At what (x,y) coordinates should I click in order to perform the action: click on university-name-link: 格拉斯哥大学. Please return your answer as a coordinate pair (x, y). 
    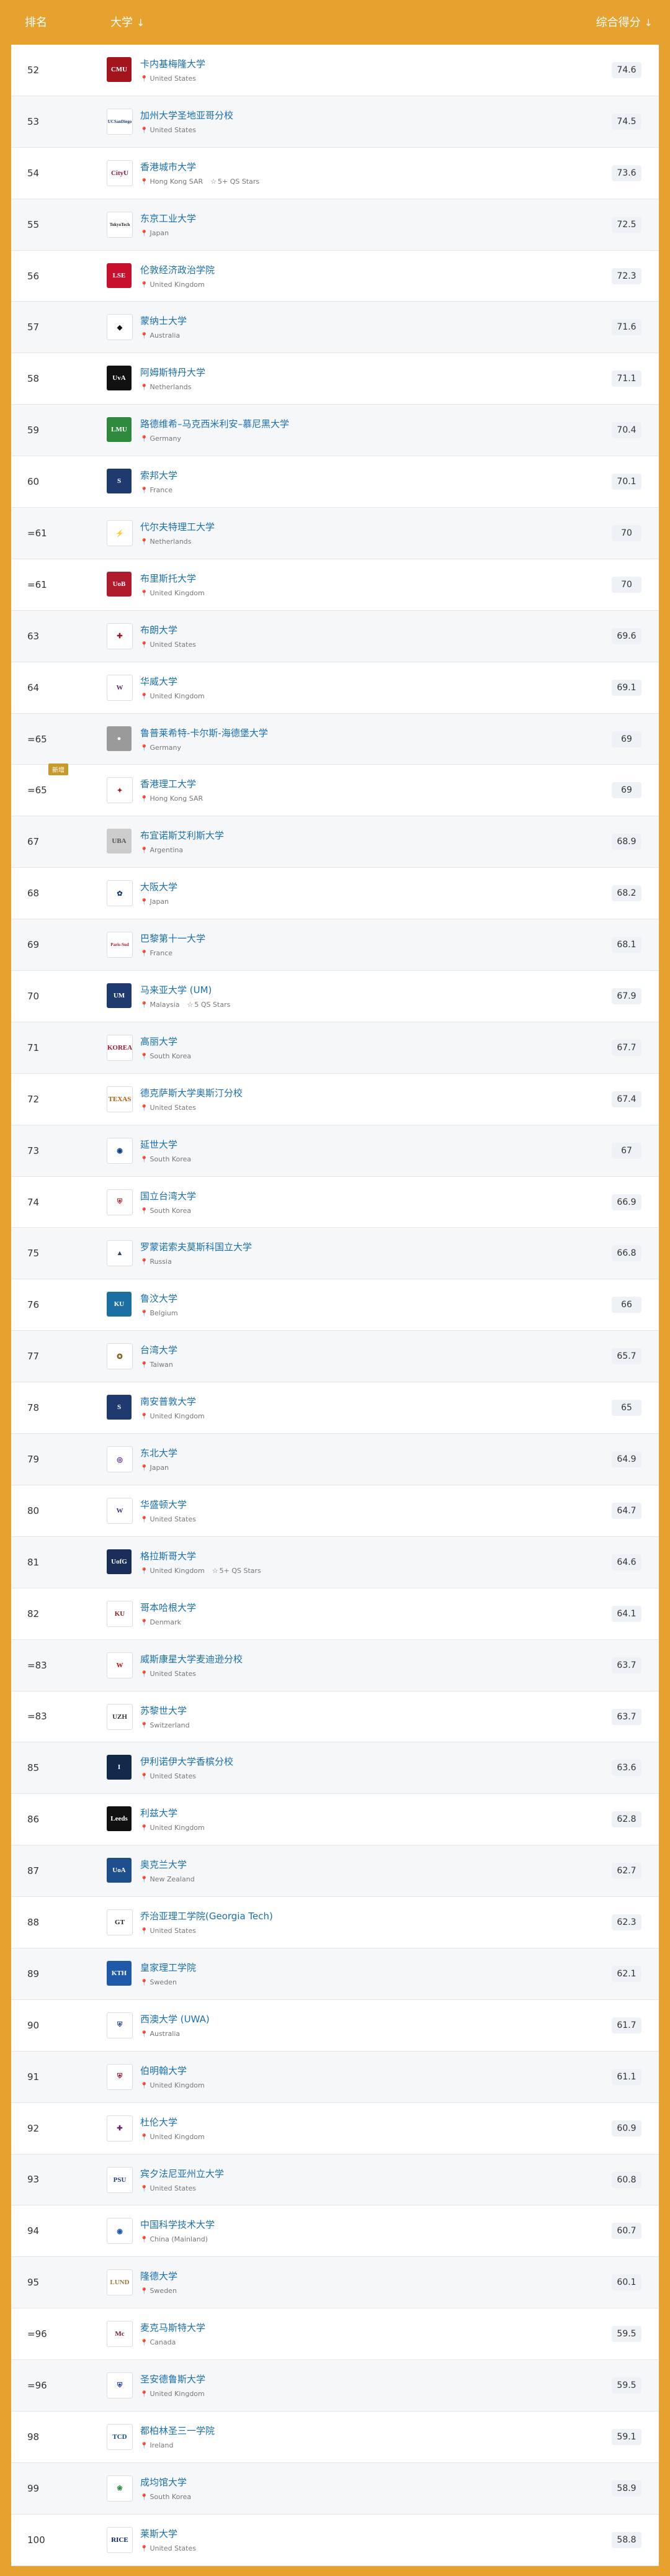
    Looking at the image, I should click on (338, 1555).